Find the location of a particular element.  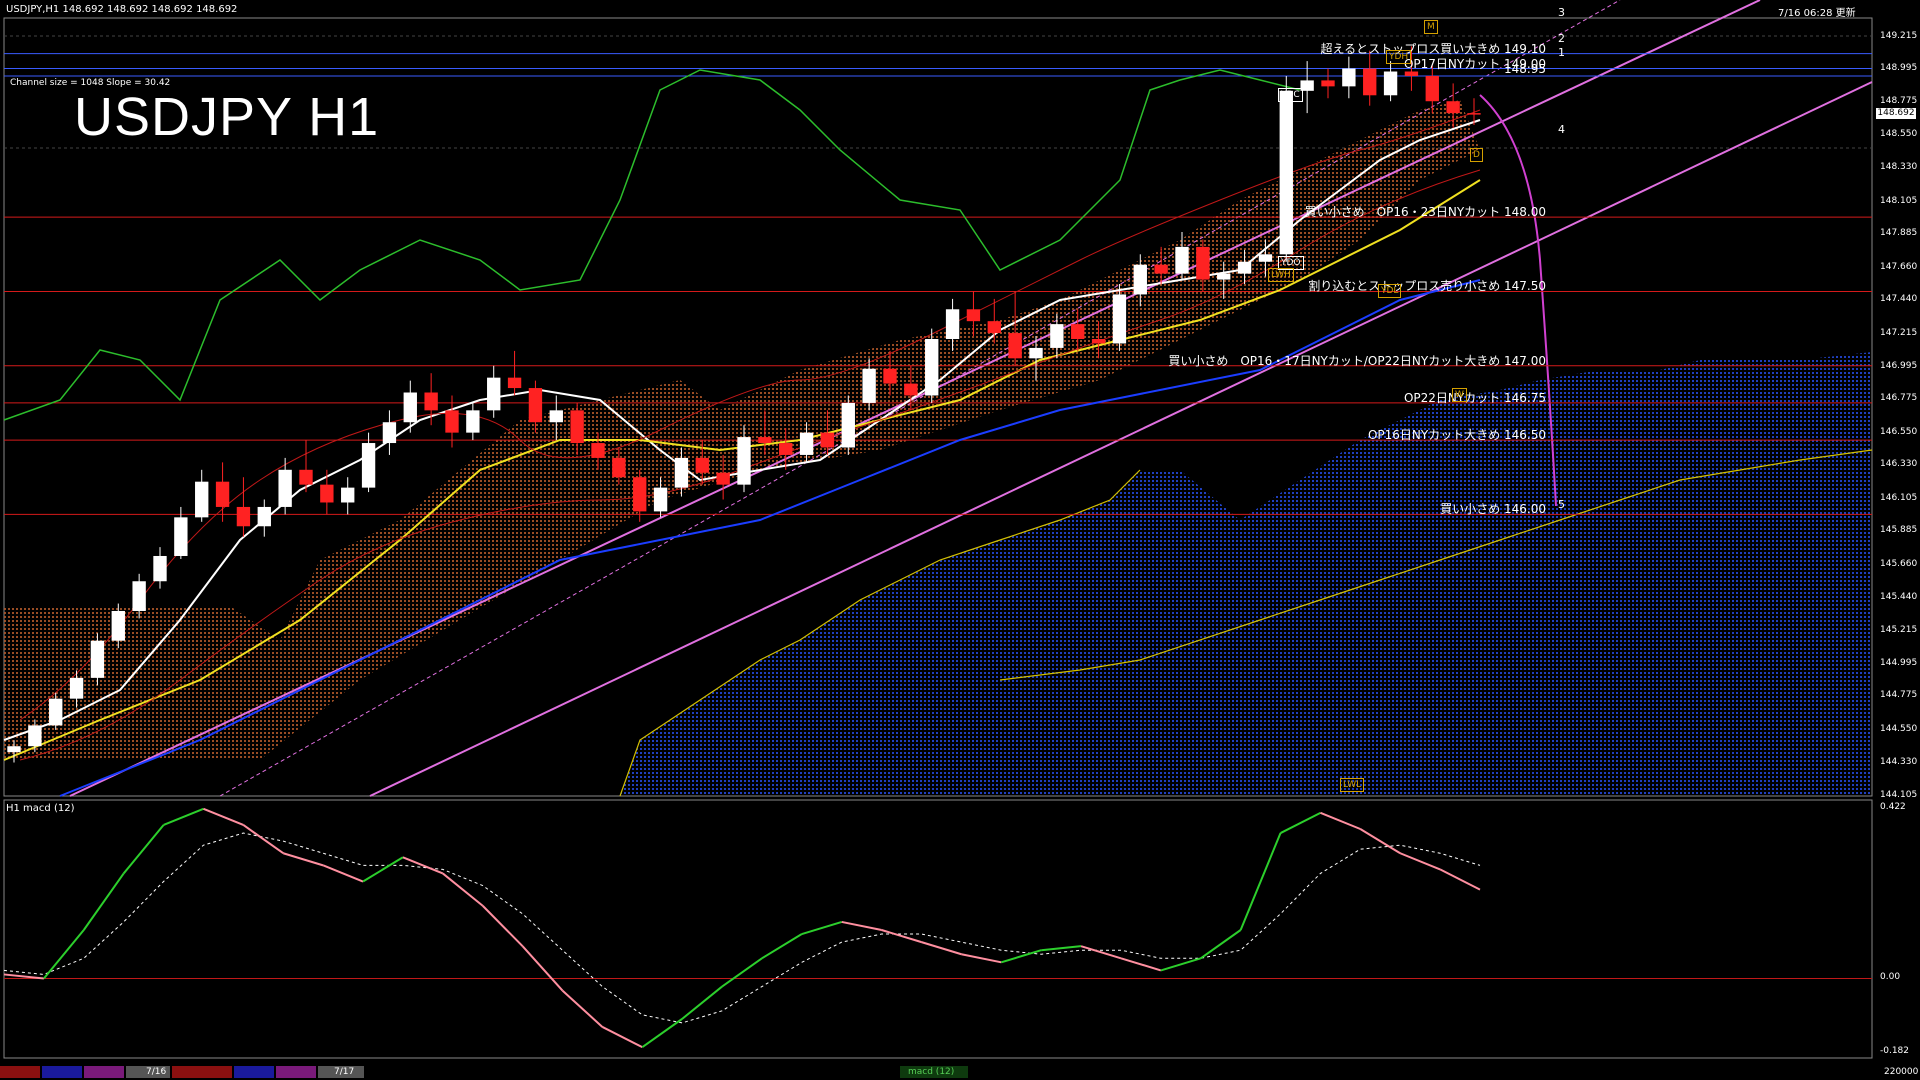

price-tick-label: 147.885 is located at coordinates (1899, 233).